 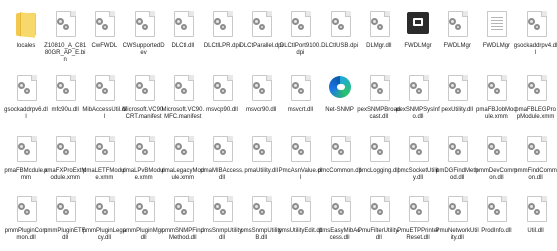 I want to click on file-item: ProdInfo.dll, so click(x=496, y=213).